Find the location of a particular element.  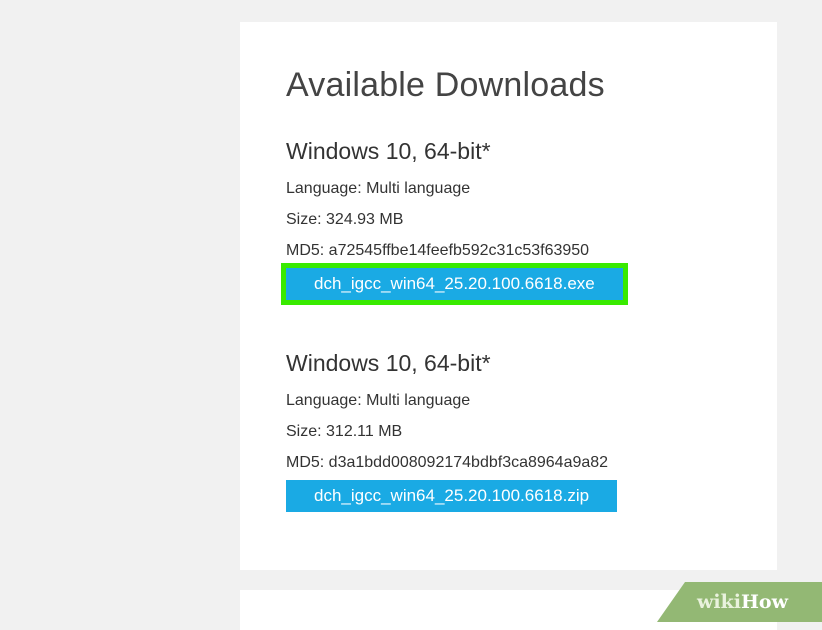

md5-text: MD5: d3a1bdd008092174bdbf3ca8964a9a82 is located at coordinates (447, 462).